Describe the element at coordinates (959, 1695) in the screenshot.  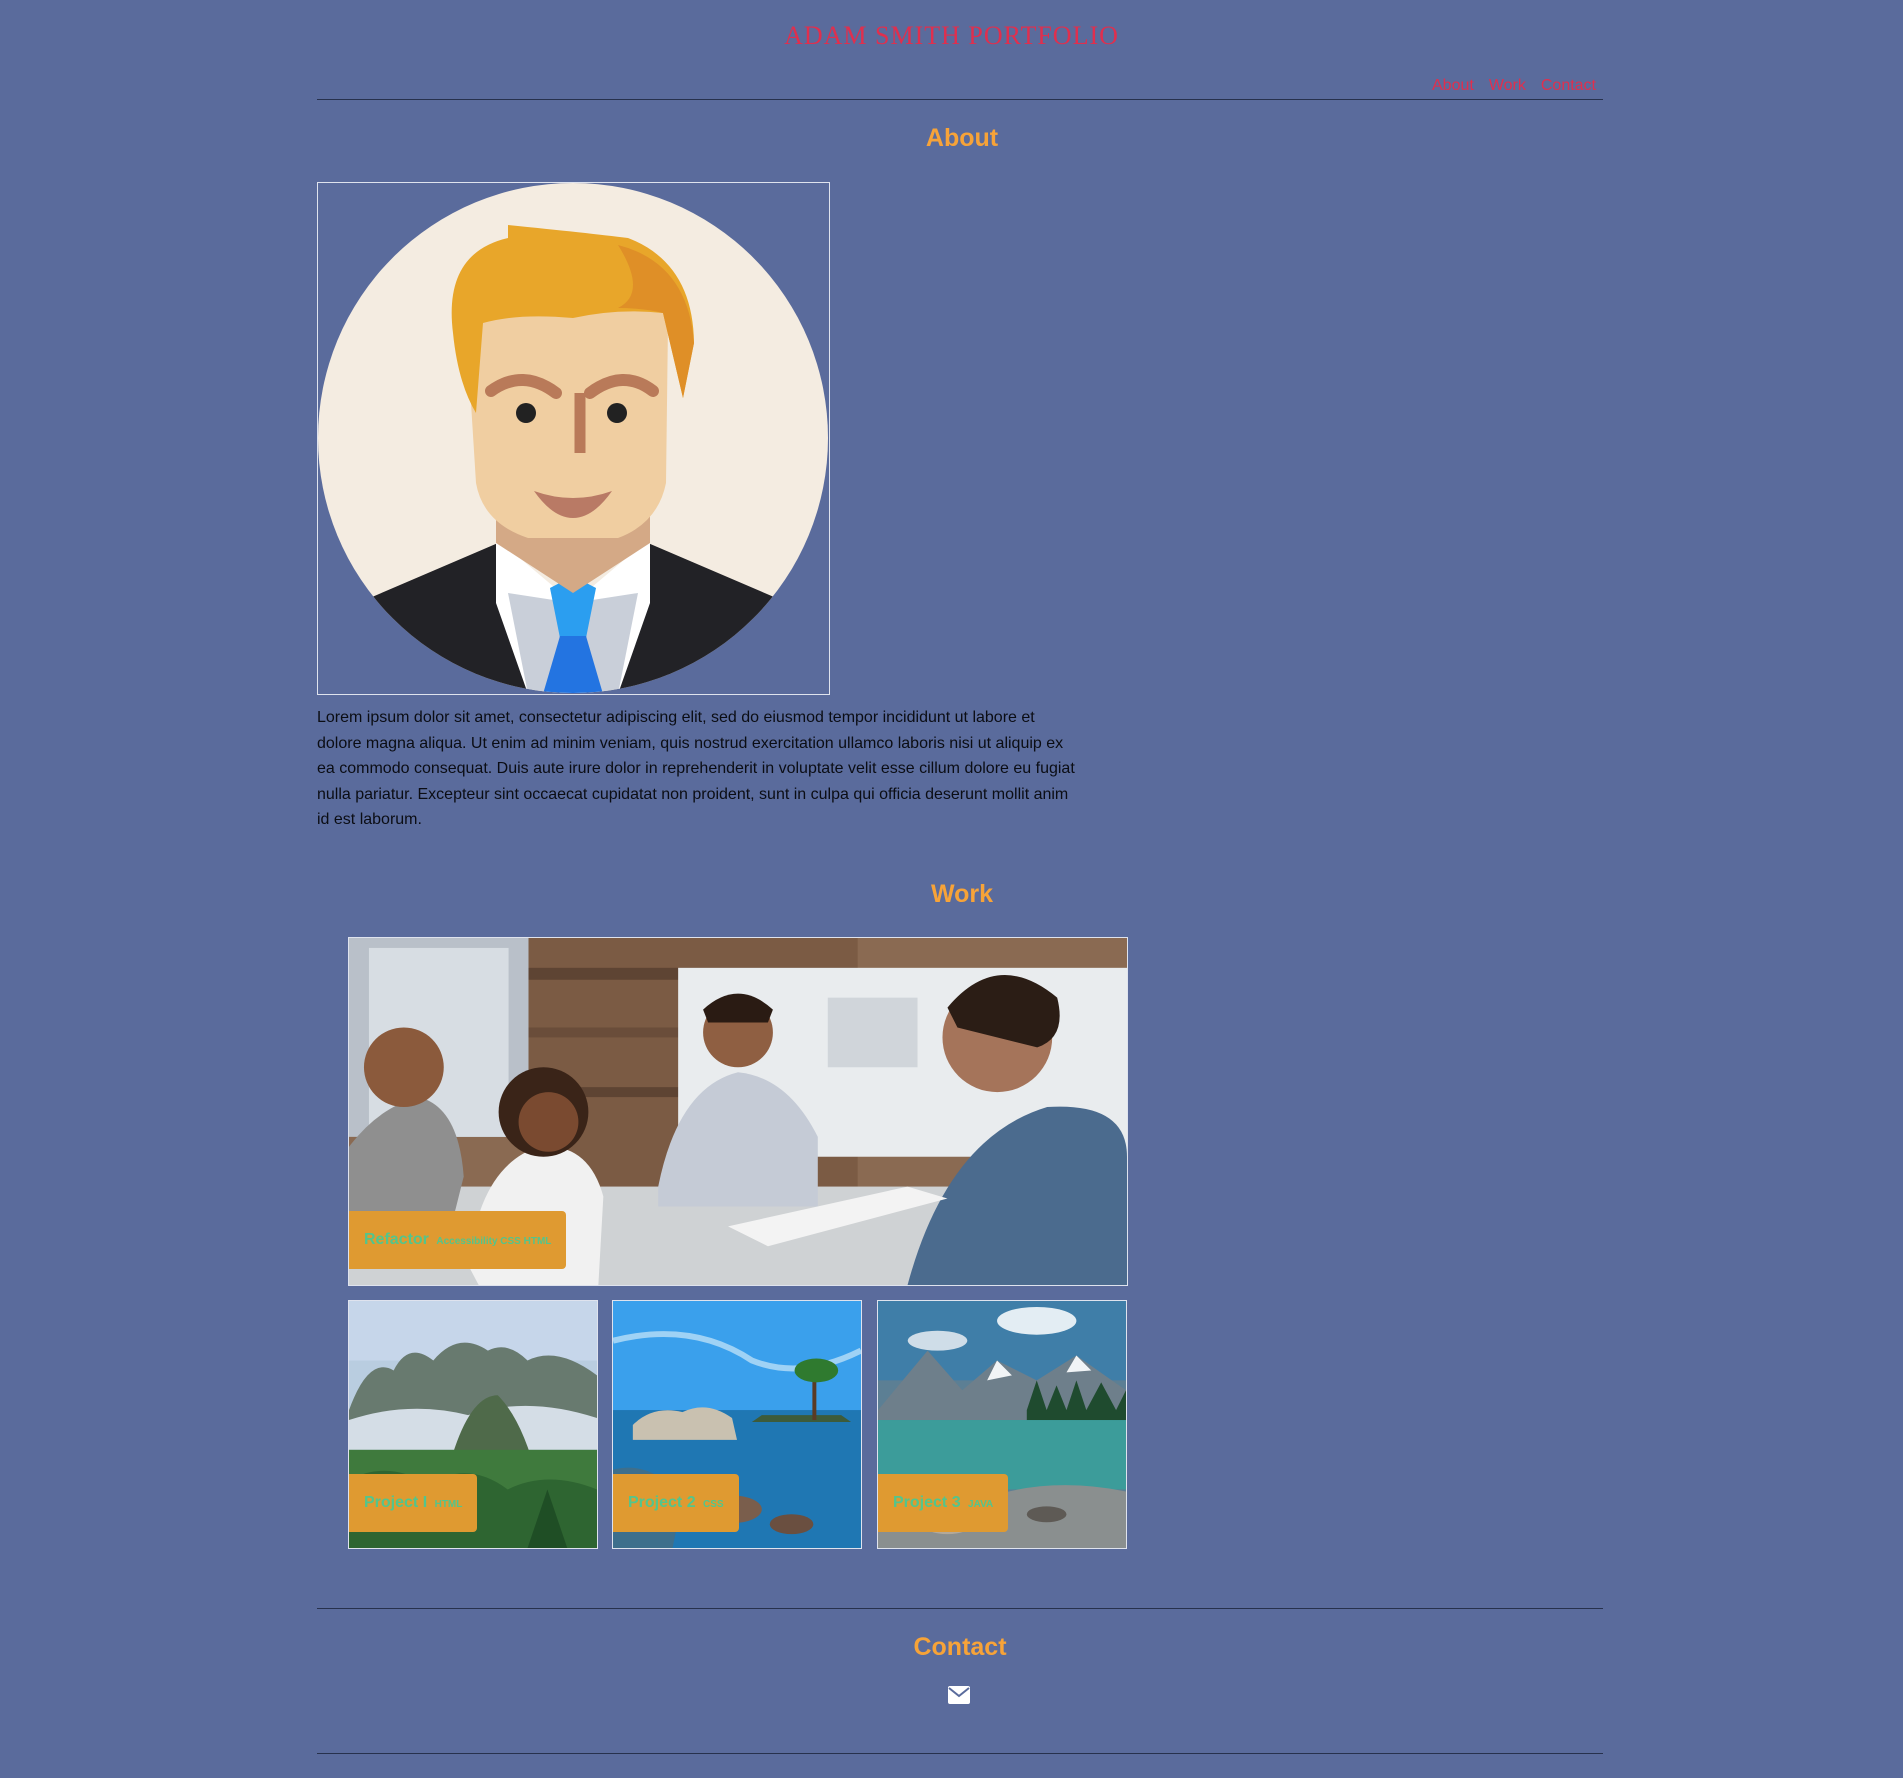
I see `envelope-icon` at that location.